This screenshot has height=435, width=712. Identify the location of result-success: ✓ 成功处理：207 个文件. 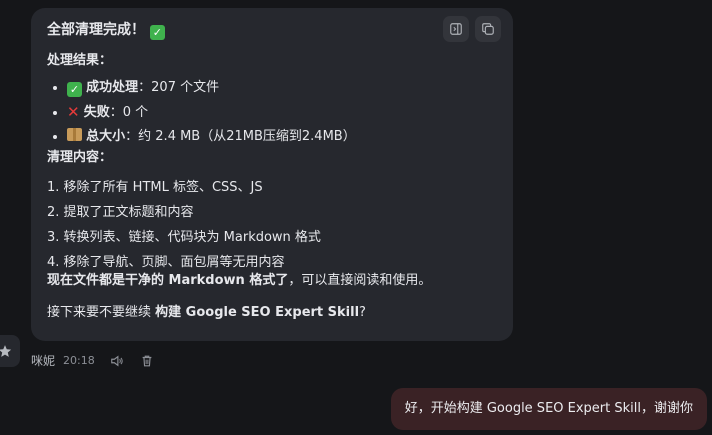
(282, 88).